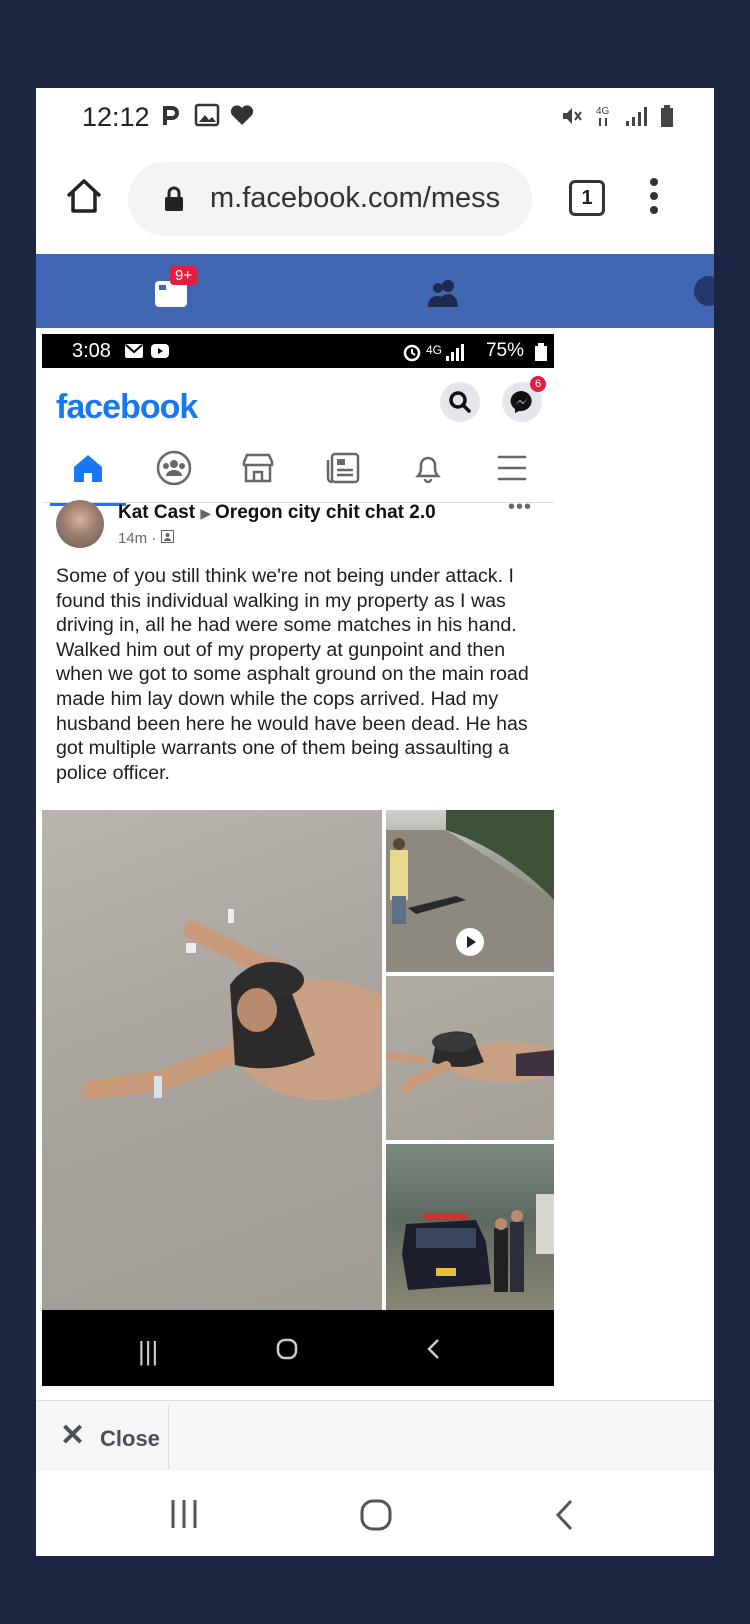 The width and height of the screenshot is (750, 1624). Describe the element at coordinates (156, 512) in the screenshot. I see `post-author: Kat Cast` at that location.